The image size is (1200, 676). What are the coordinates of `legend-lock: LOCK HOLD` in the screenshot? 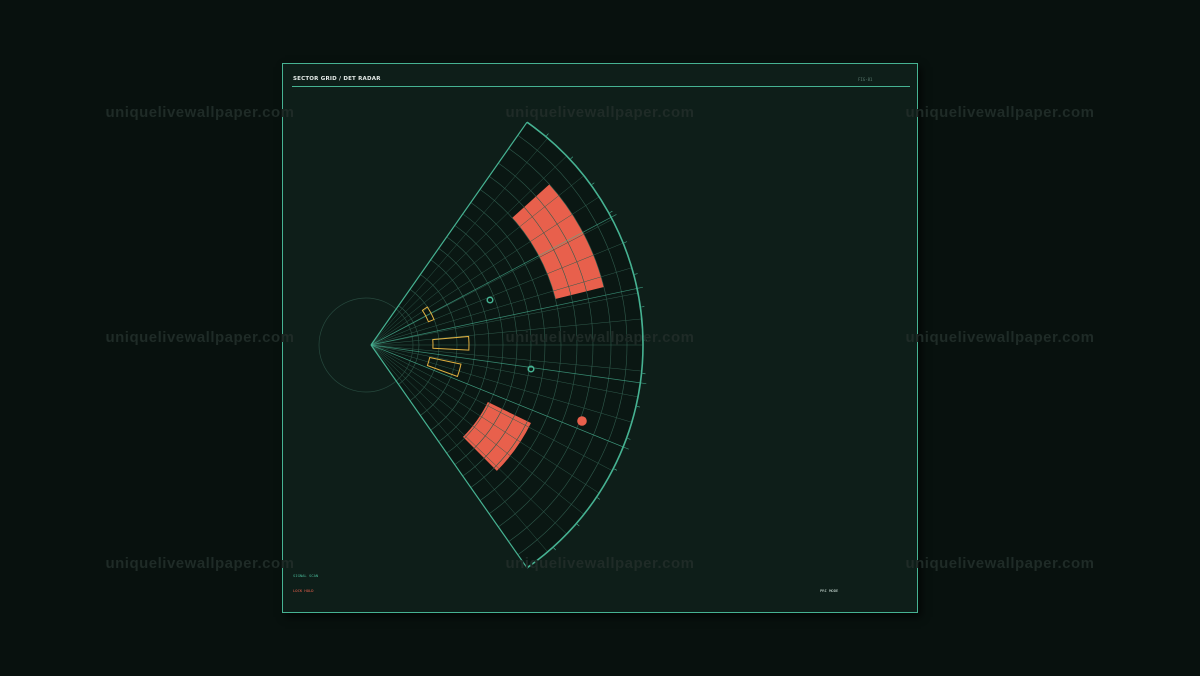 It's located at (303, 590).